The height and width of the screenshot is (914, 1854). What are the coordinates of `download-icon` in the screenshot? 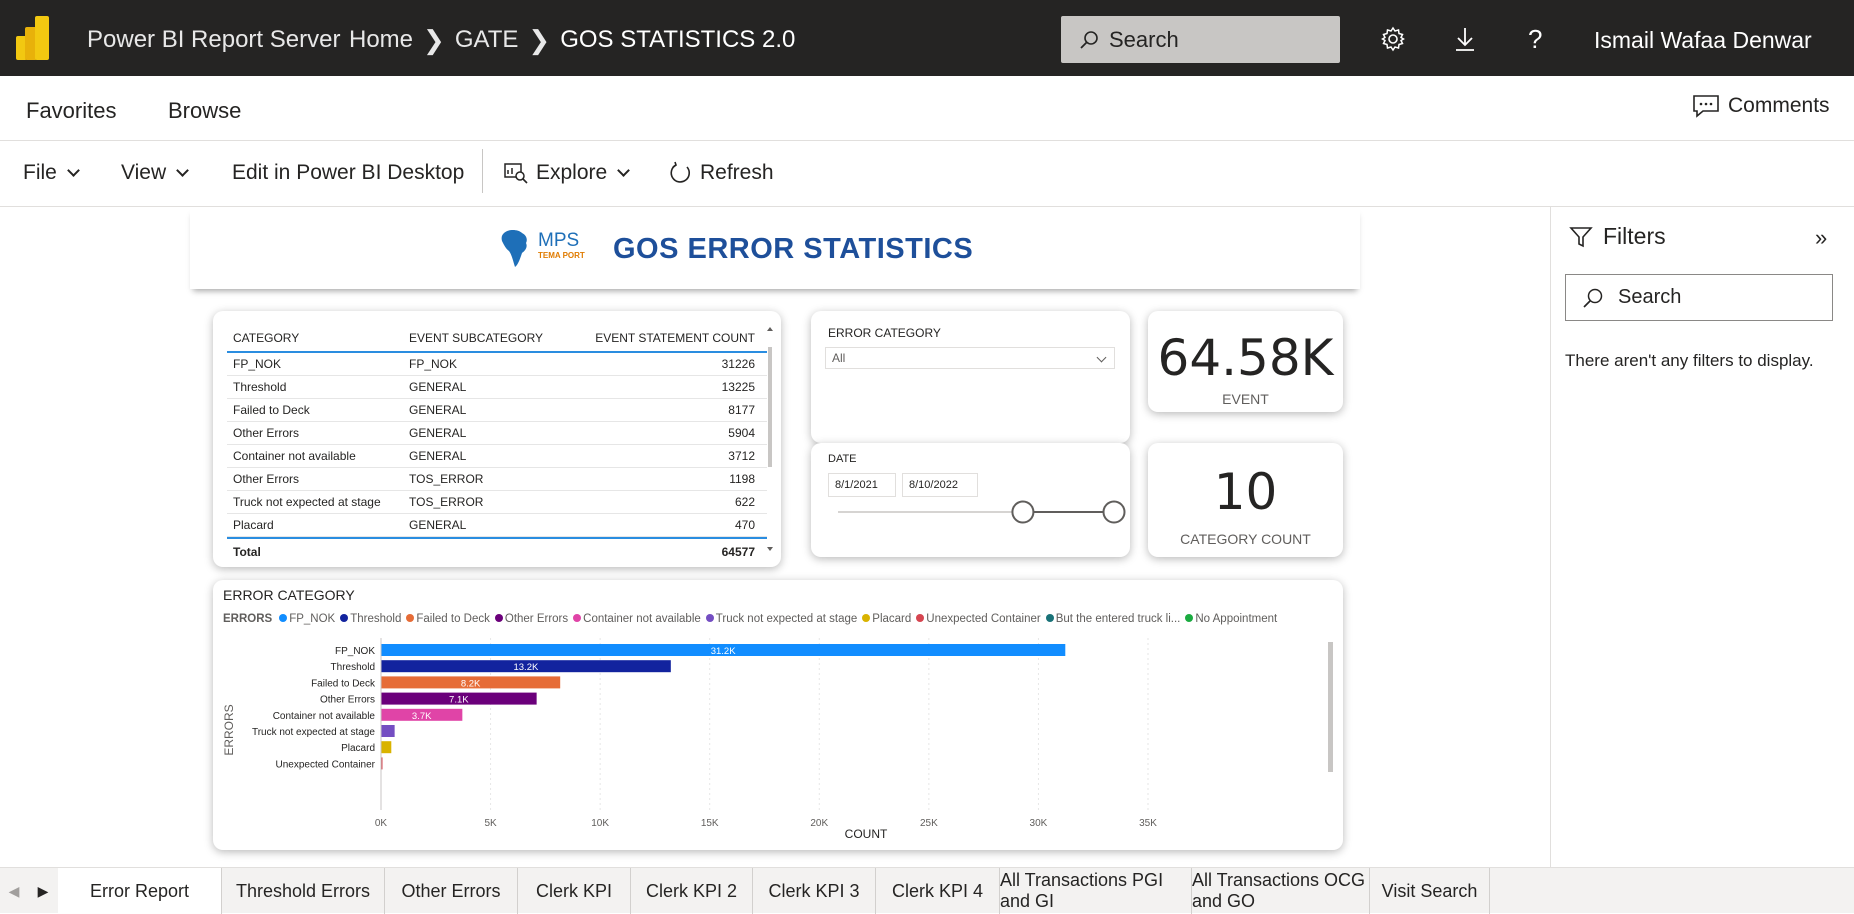 It's located at (1465, 39).